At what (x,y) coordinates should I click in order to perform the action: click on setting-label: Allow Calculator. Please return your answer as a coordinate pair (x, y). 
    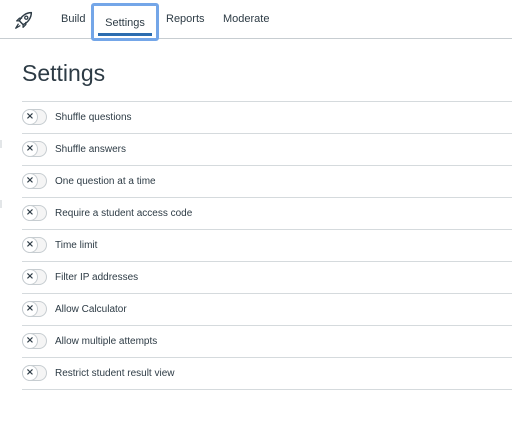
    Looking at the image, I should click on (91, 309).